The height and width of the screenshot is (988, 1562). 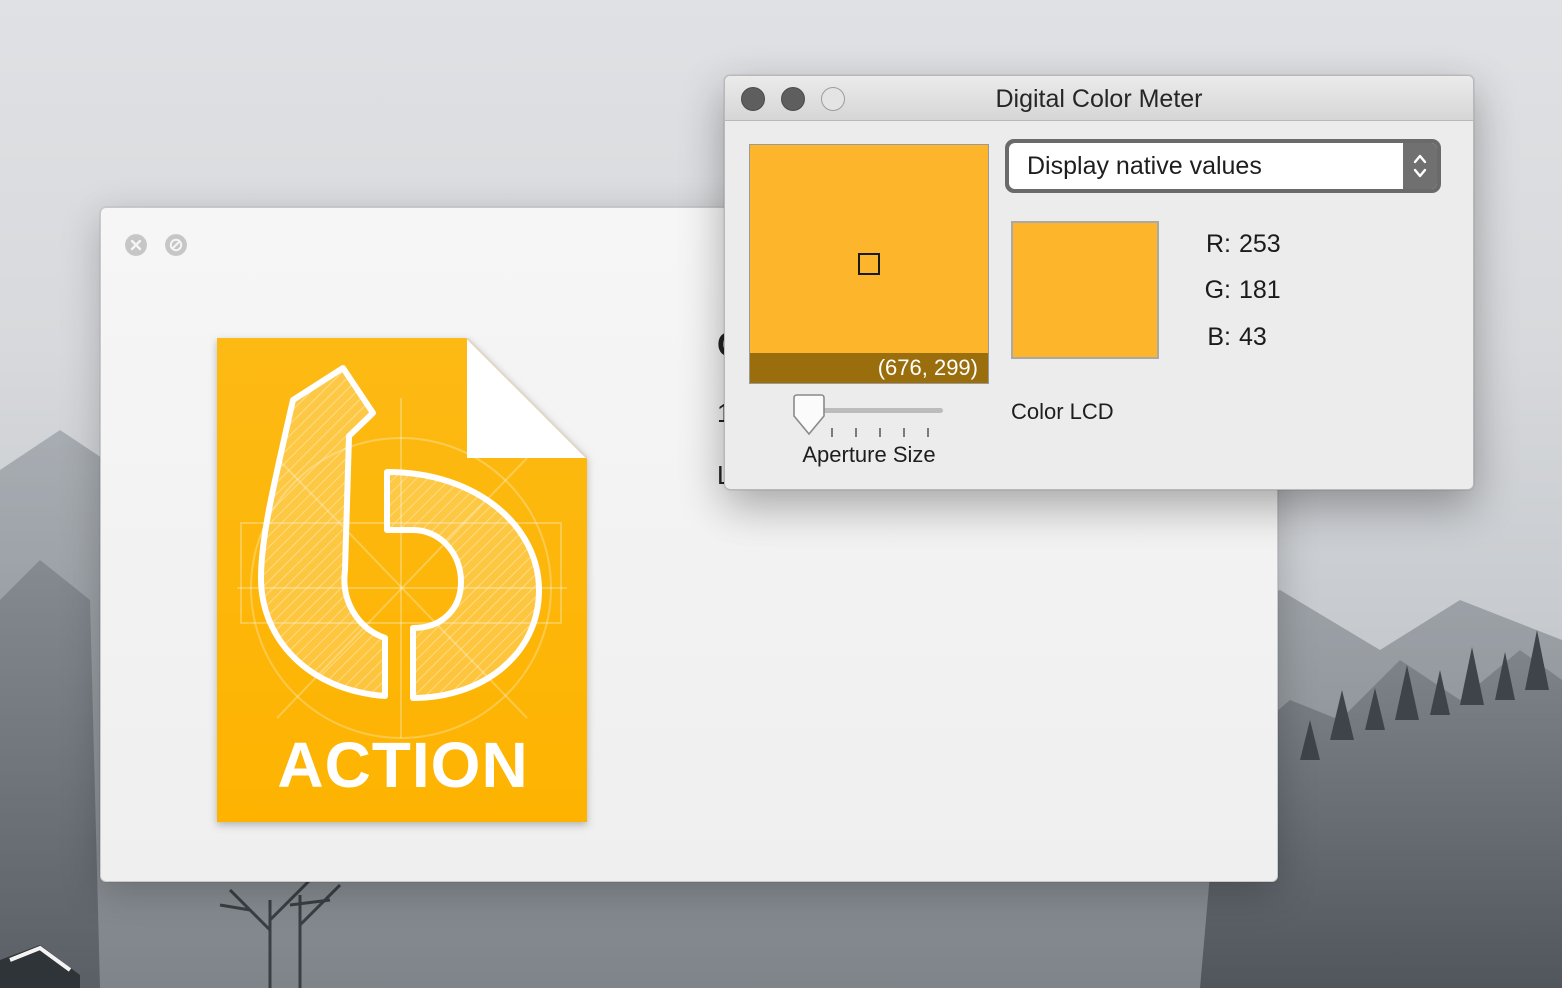 I want to click on close-icon, so click(x=136, y=245).